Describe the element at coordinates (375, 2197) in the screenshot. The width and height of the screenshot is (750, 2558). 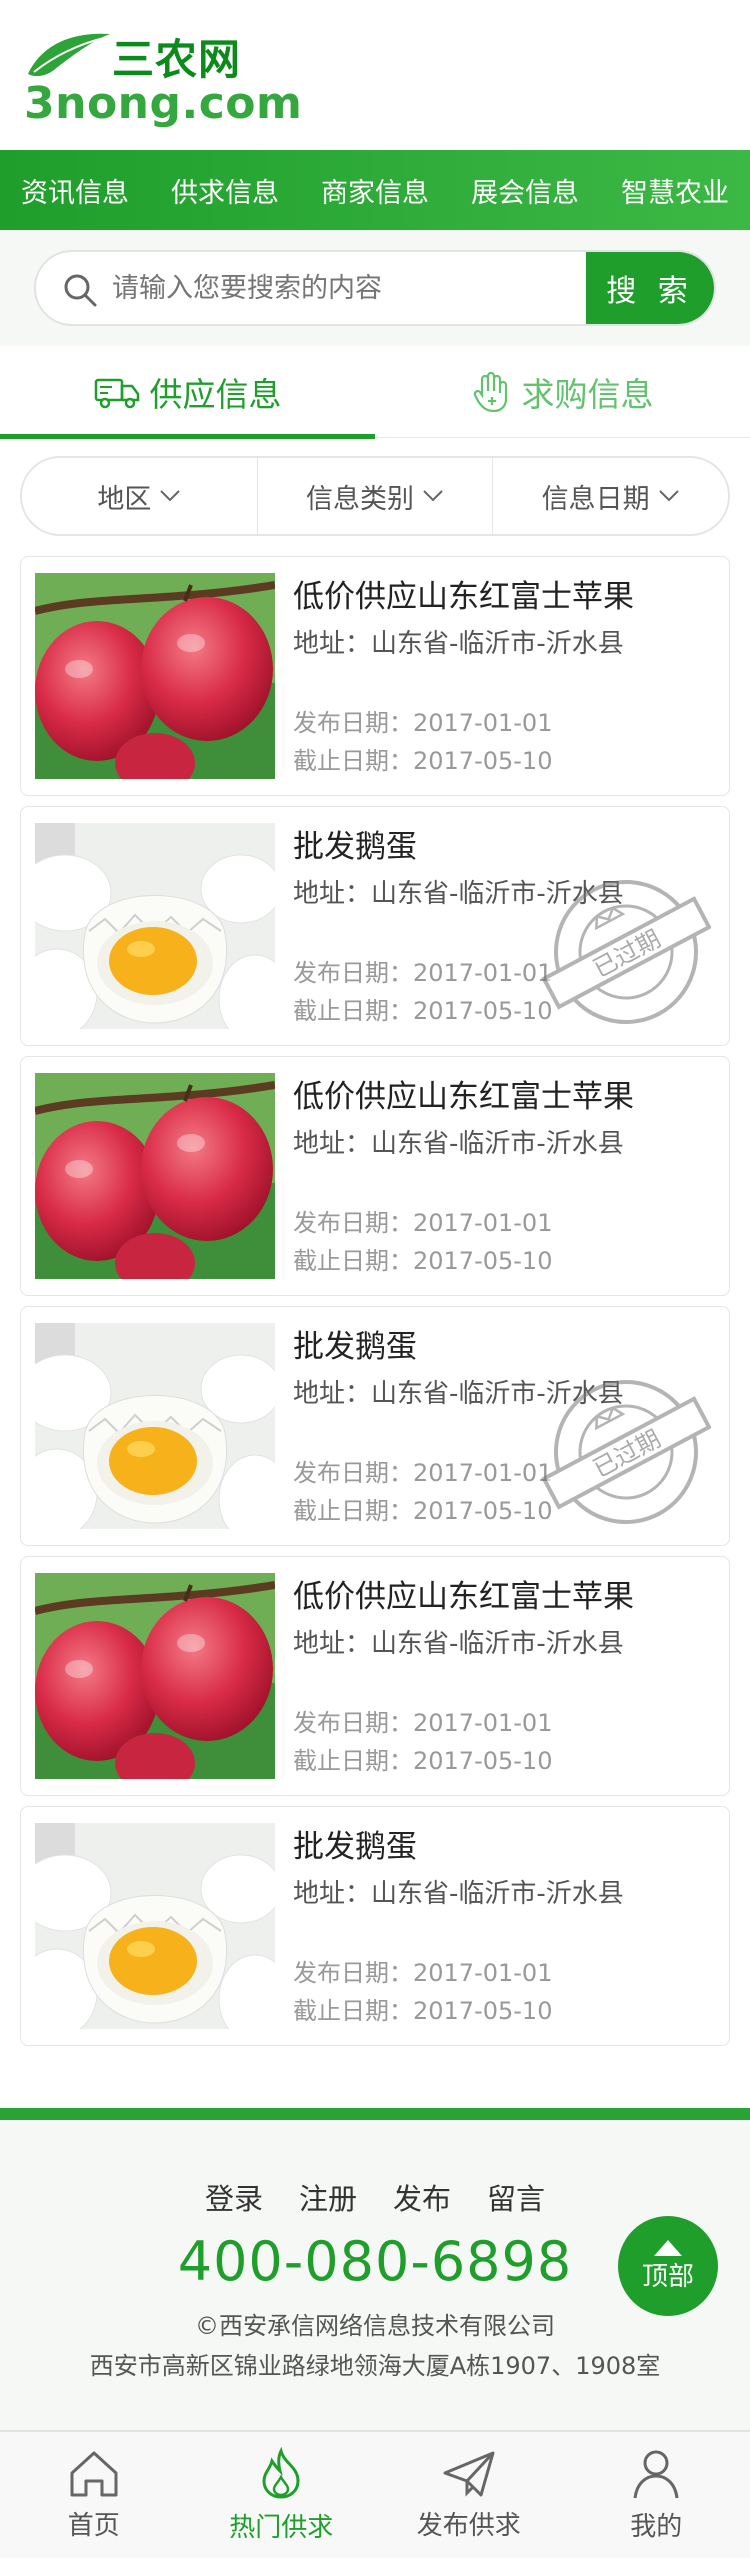
I see `footer-links: 登录 注册 发布 留言` at that location.